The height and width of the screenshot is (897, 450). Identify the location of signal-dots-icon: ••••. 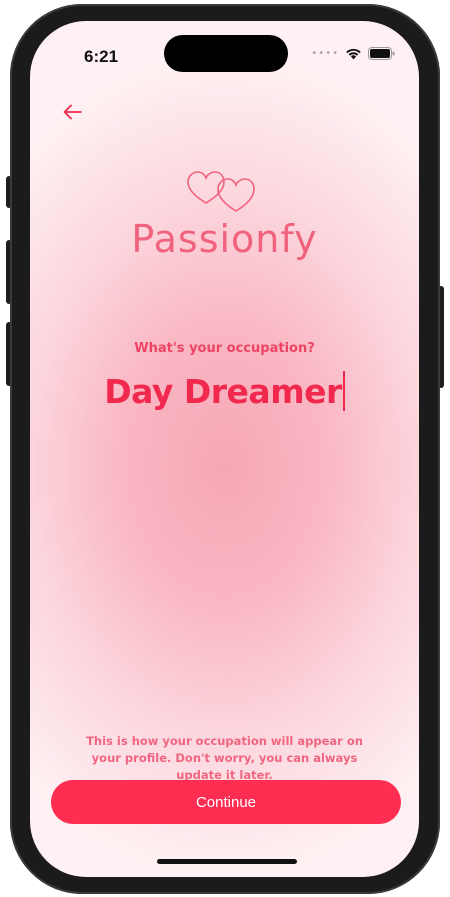
(325, 53).